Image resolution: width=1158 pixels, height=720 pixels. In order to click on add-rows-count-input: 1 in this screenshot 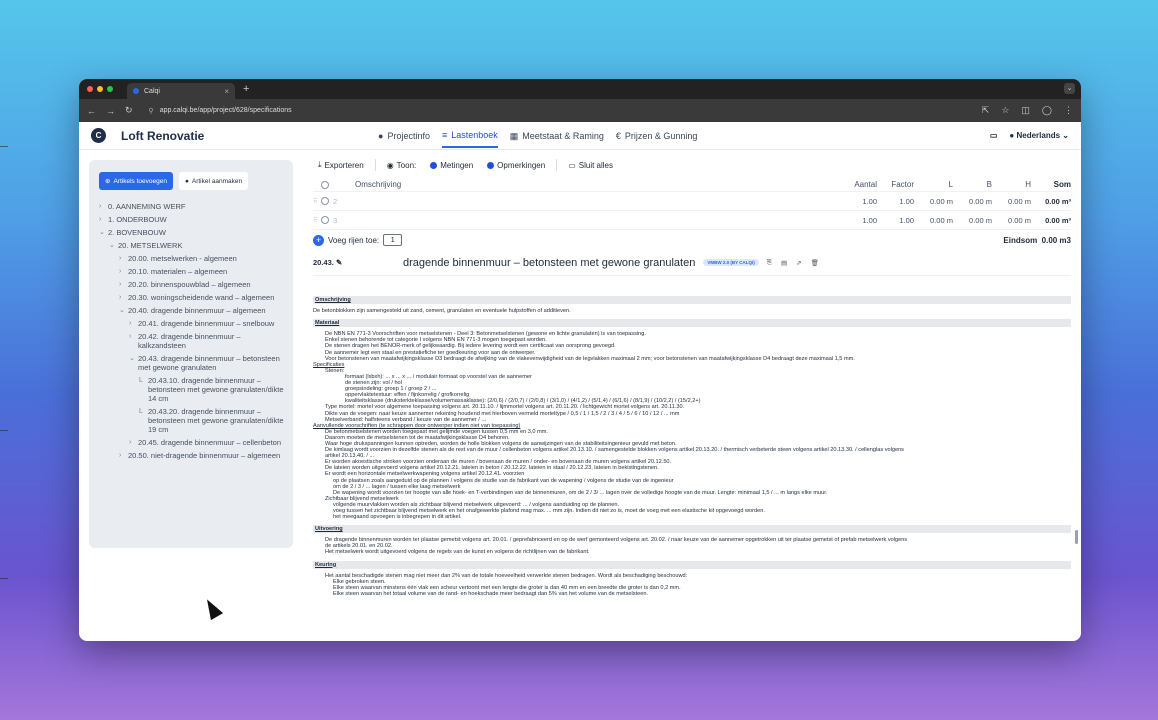, I will do `click(393, 240)`.